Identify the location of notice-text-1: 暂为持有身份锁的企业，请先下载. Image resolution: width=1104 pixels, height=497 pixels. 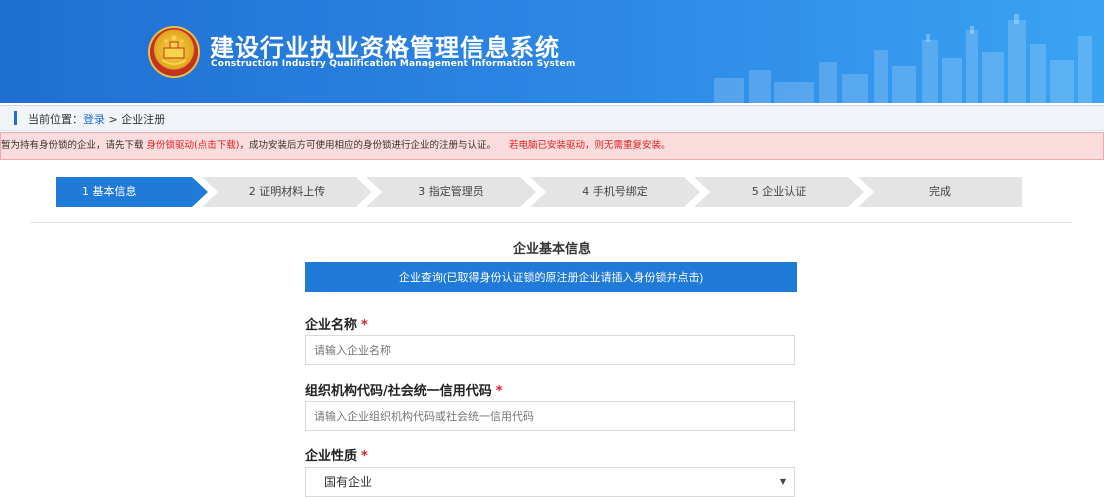
(74, 145).